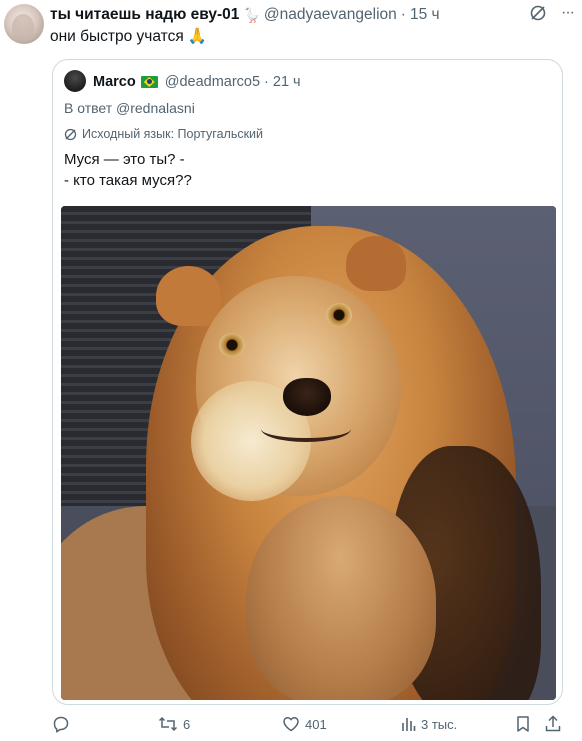  Describe the element at coordinates (129, 108) in the screenshot. I see `reply-to-line: В ответ @rednalasni` at that location.